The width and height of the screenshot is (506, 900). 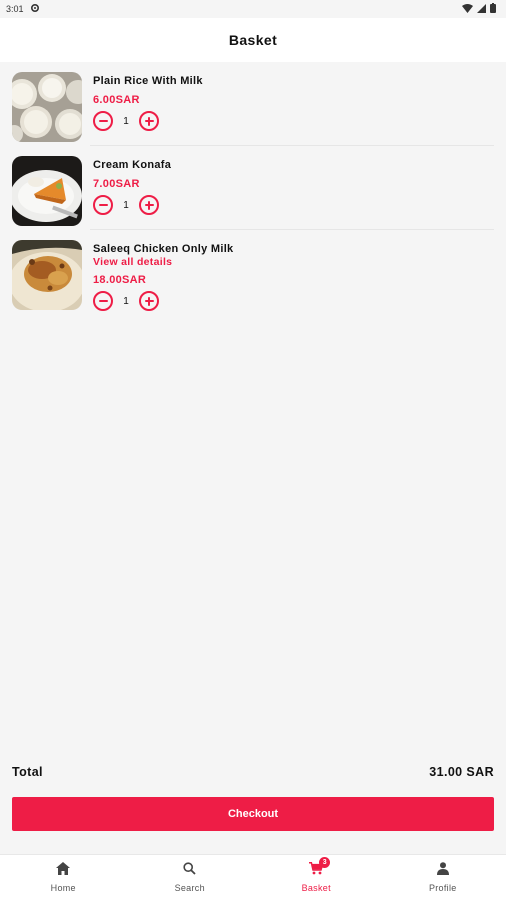 I want to click on home-icon, so click(x=63, y=871).